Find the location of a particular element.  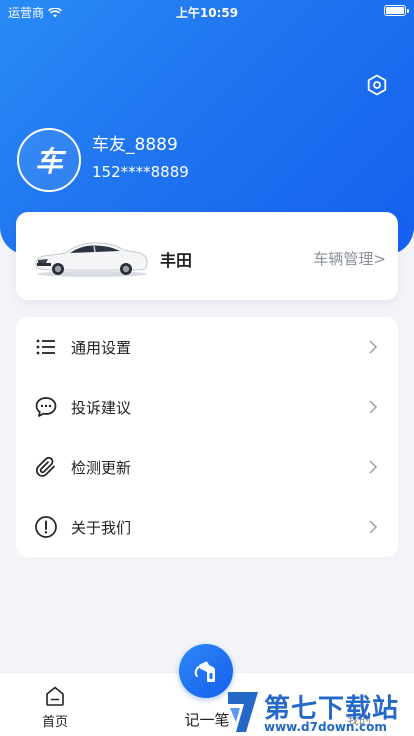

menu-item-about-us: 关于我们 is located at coordinates (207, 527).